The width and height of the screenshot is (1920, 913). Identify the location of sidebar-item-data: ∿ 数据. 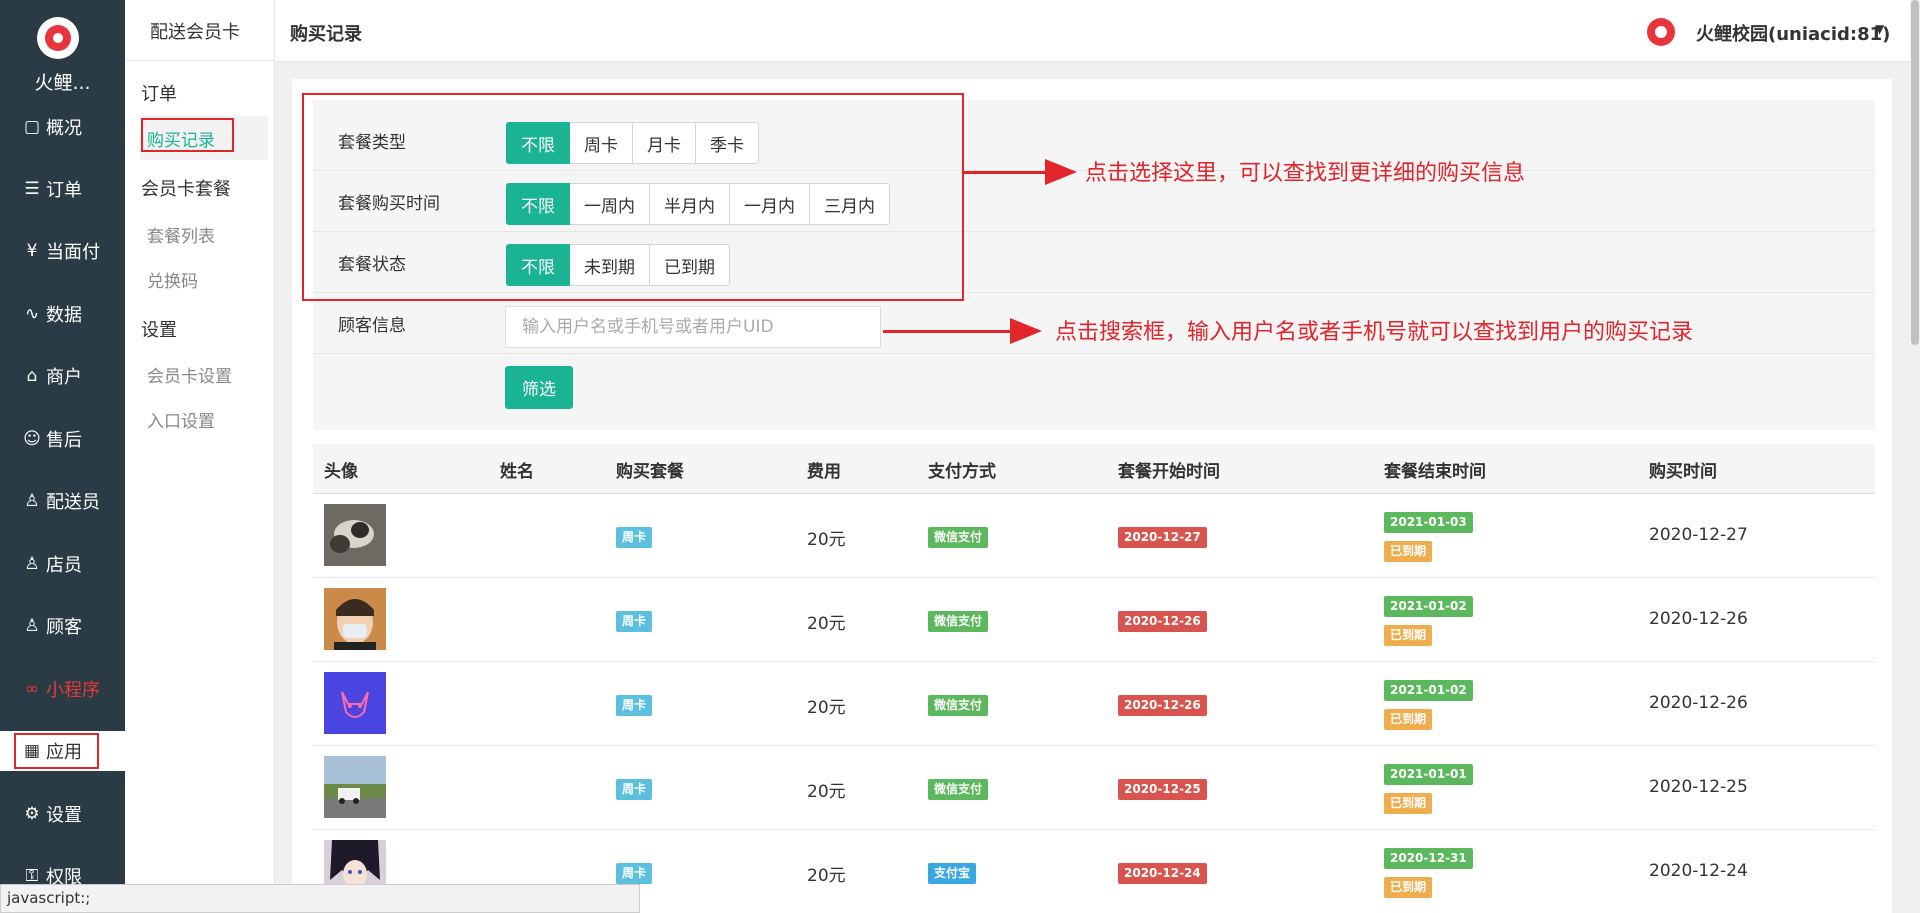
(62, 314).